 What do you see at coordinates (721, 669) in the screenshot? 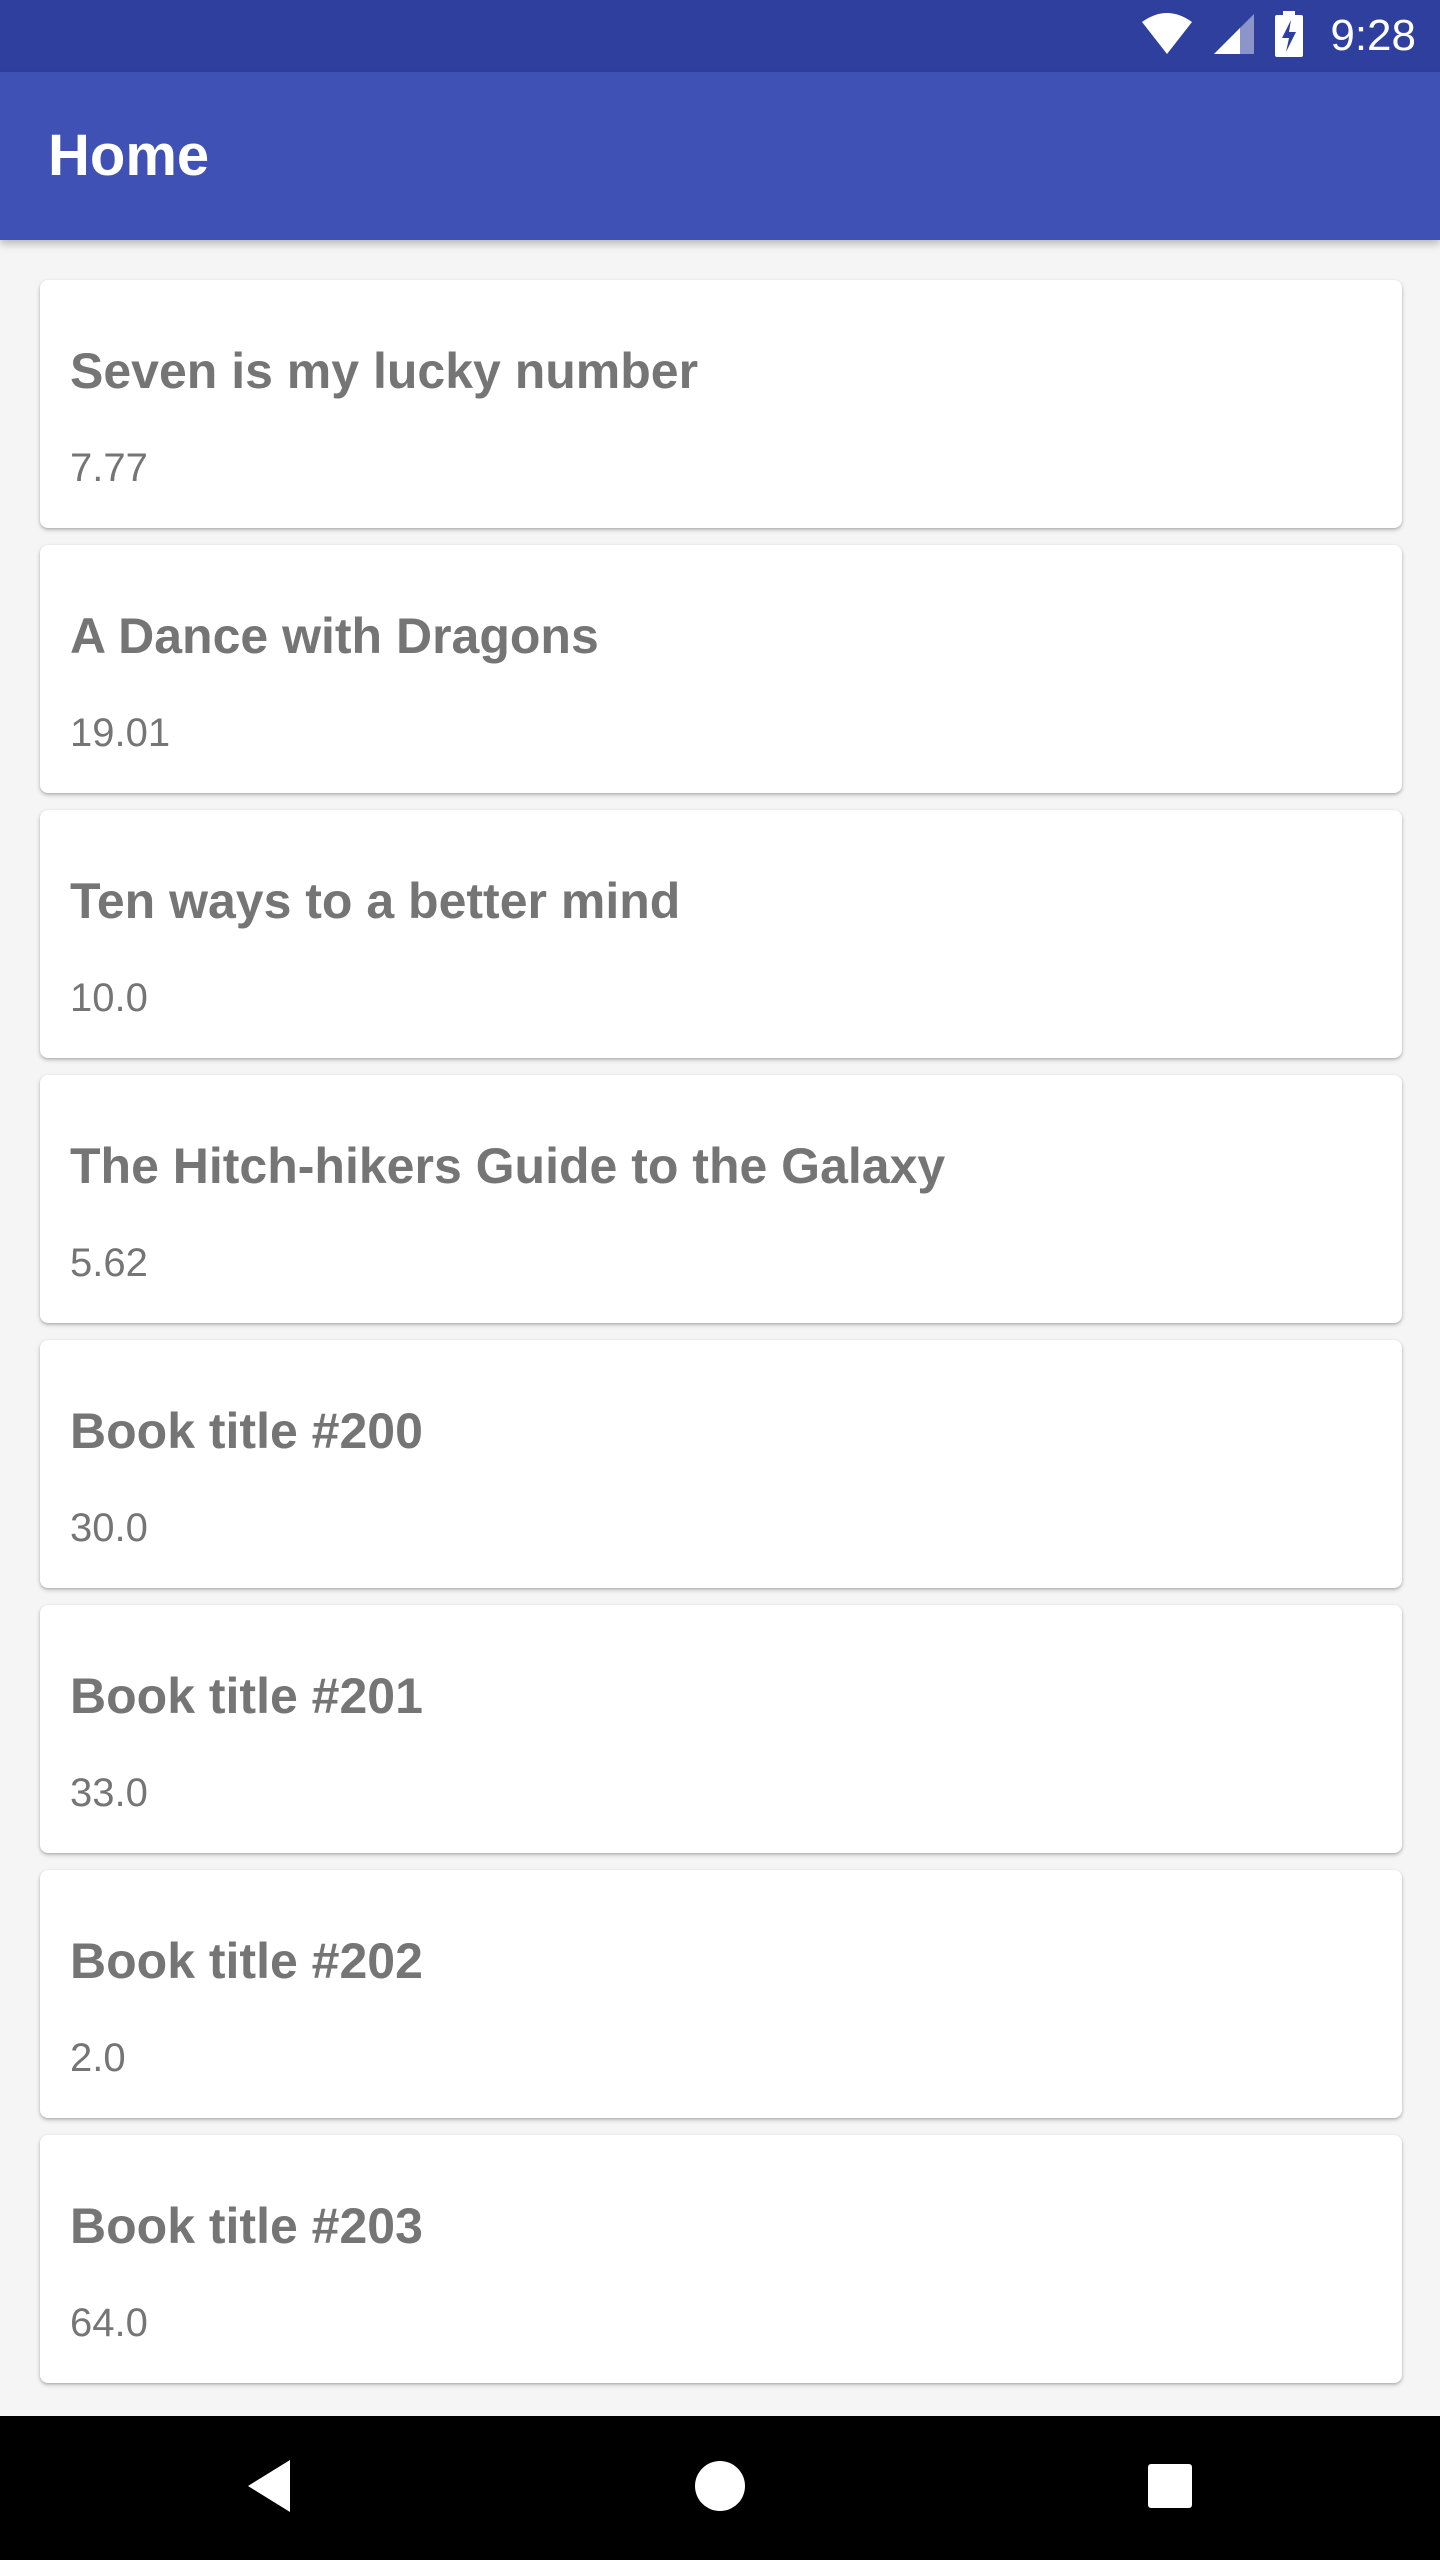
I see `book-card: A Dance with Dragons 19.01` at bounding box center [721, 669].